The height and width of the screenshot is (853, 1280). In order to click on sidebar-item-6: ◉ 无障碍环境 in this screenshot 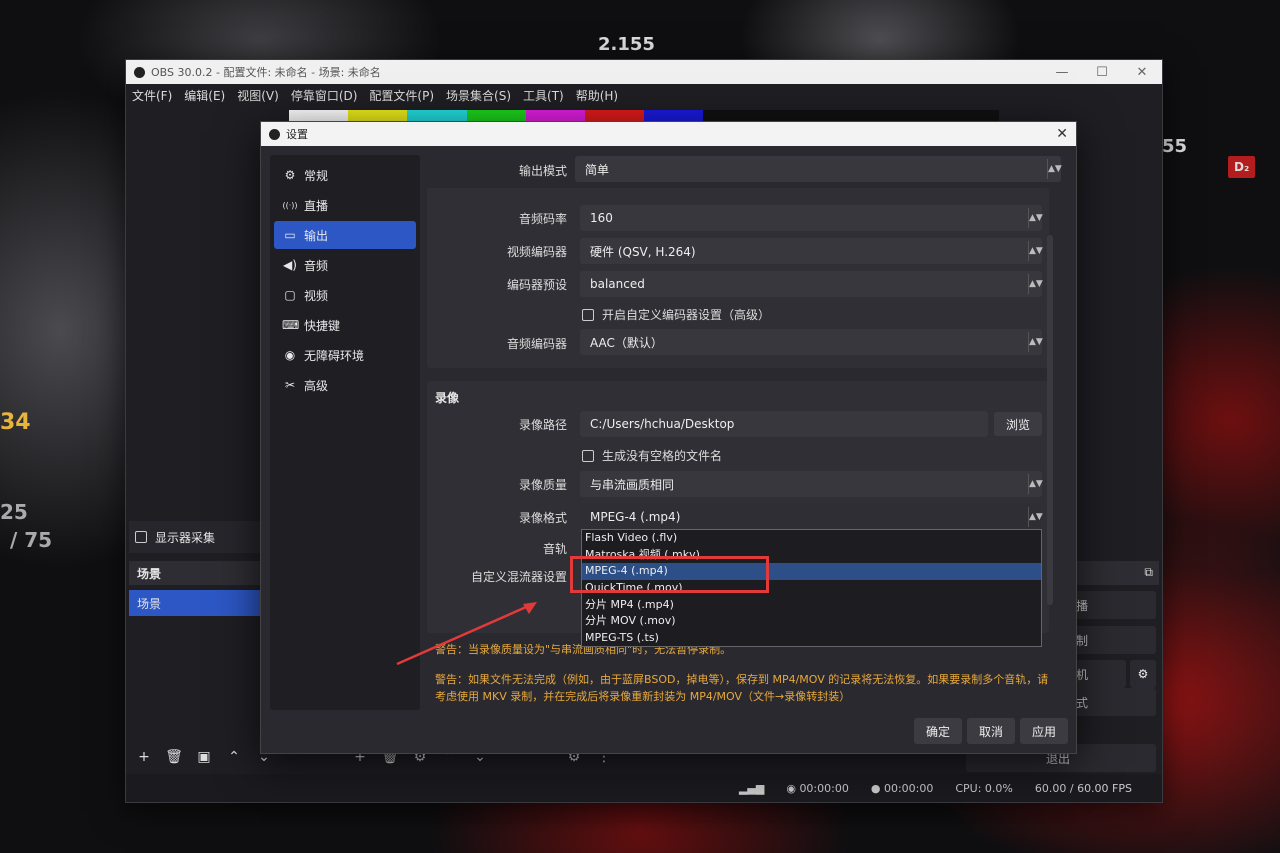, I will do `click(345, 355)`.